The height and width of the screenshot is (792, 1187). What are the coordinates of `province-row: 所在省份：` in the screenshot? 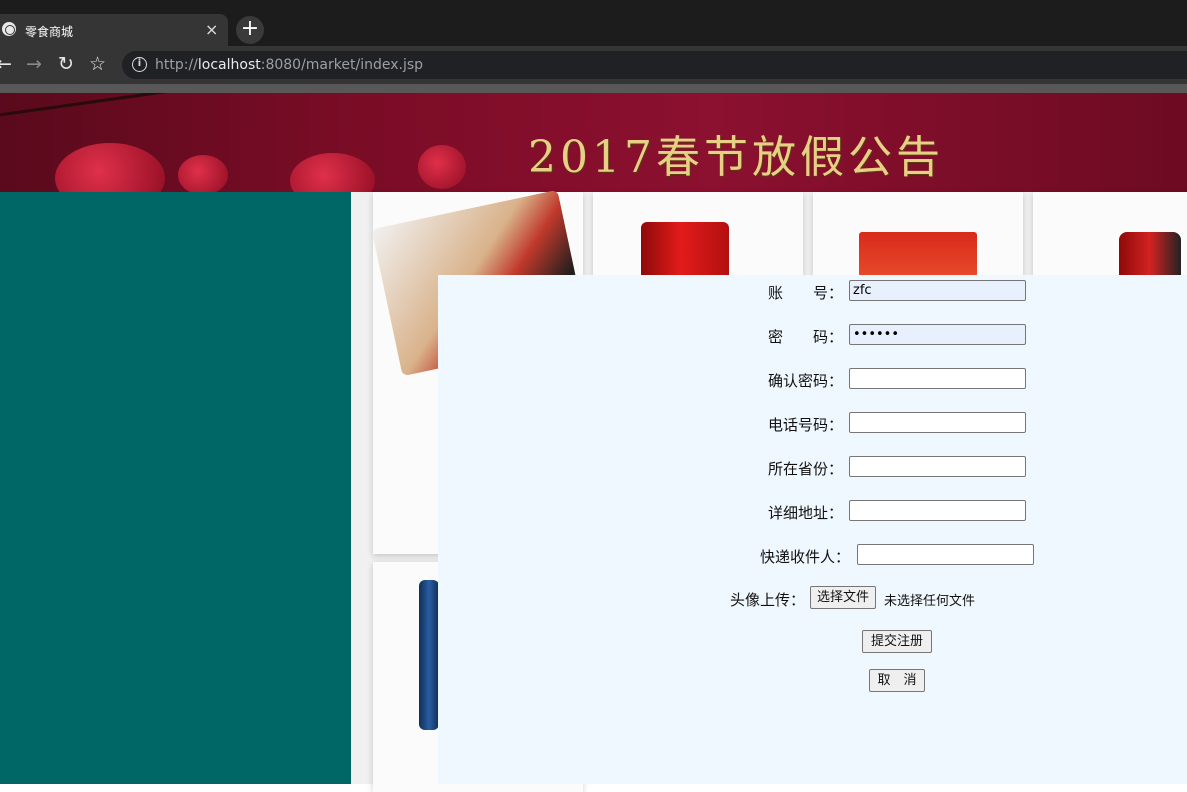 It's located at (898, 467).